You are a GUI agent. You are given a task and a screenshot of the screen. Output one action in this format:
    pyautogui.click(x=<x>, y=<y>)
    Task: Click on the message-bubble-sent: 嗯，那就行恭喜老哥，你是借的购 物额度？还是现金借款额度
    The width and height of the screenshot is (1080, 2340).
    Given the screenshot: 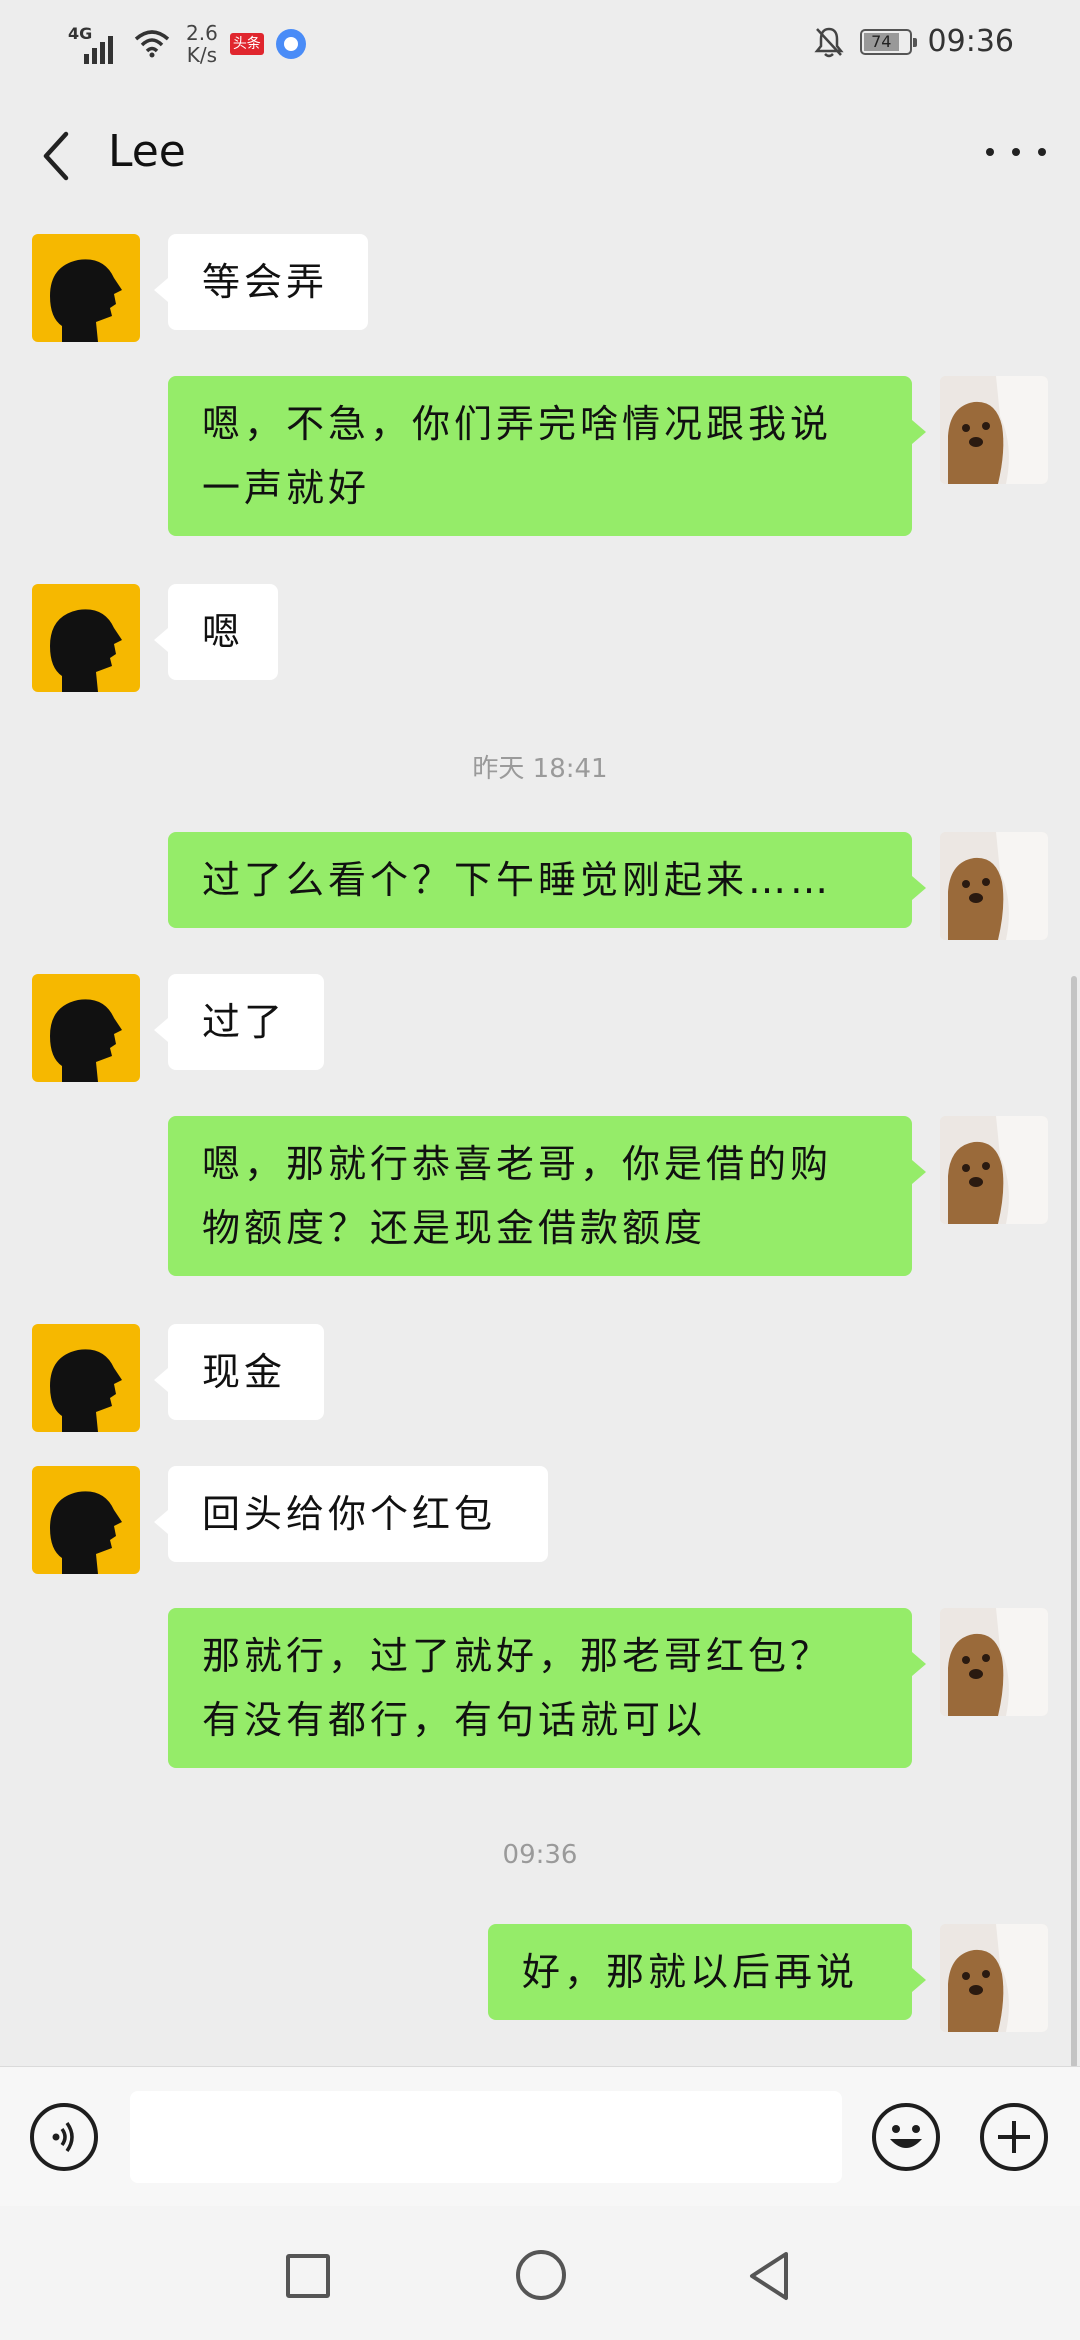 What is the action you would take?
    pyautogui.click(x=547, y=1196)
    